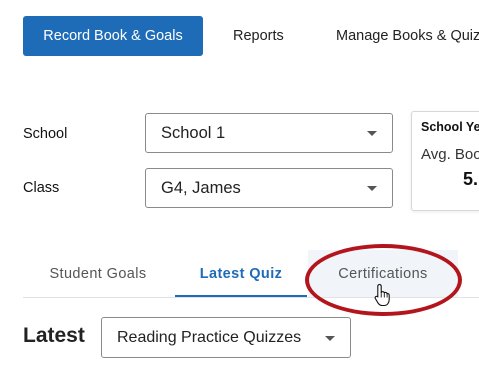  Describe the element at coordinates (382, 295) in the screenshot. I see `hand-pointer-icon` at that location.